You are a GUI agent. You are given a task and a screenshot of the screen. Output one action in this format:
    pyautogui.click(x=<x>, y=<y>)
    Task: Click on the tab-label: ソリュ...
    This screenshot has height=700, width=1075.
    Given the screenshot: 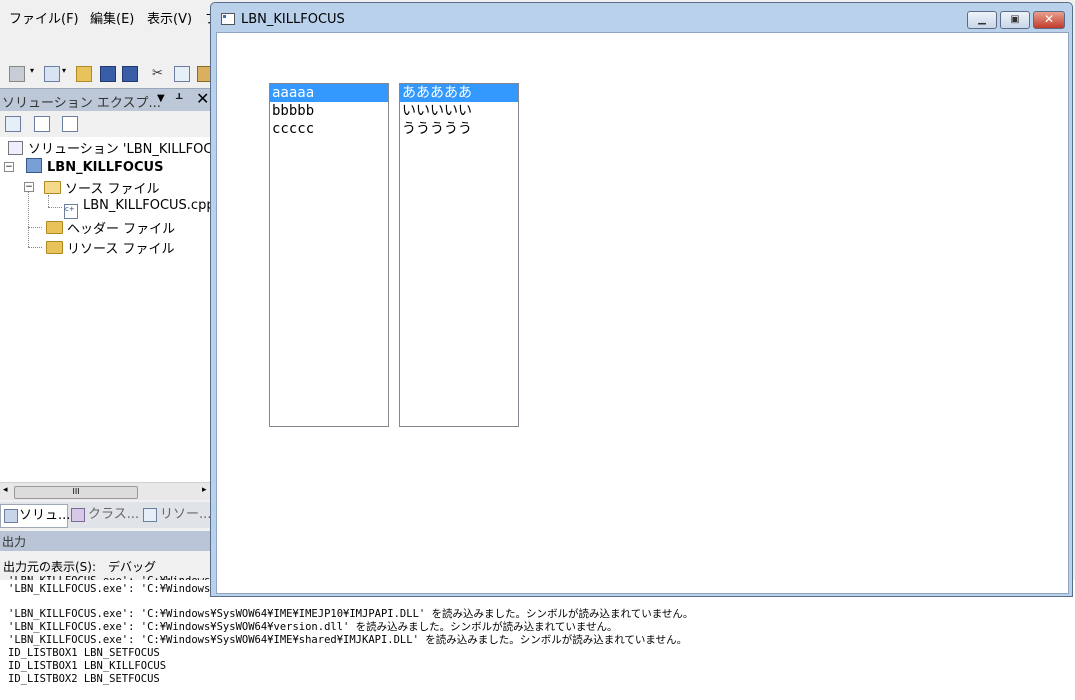 What is the action you would take?
    pyautogui.click(x=45, y=515)
    